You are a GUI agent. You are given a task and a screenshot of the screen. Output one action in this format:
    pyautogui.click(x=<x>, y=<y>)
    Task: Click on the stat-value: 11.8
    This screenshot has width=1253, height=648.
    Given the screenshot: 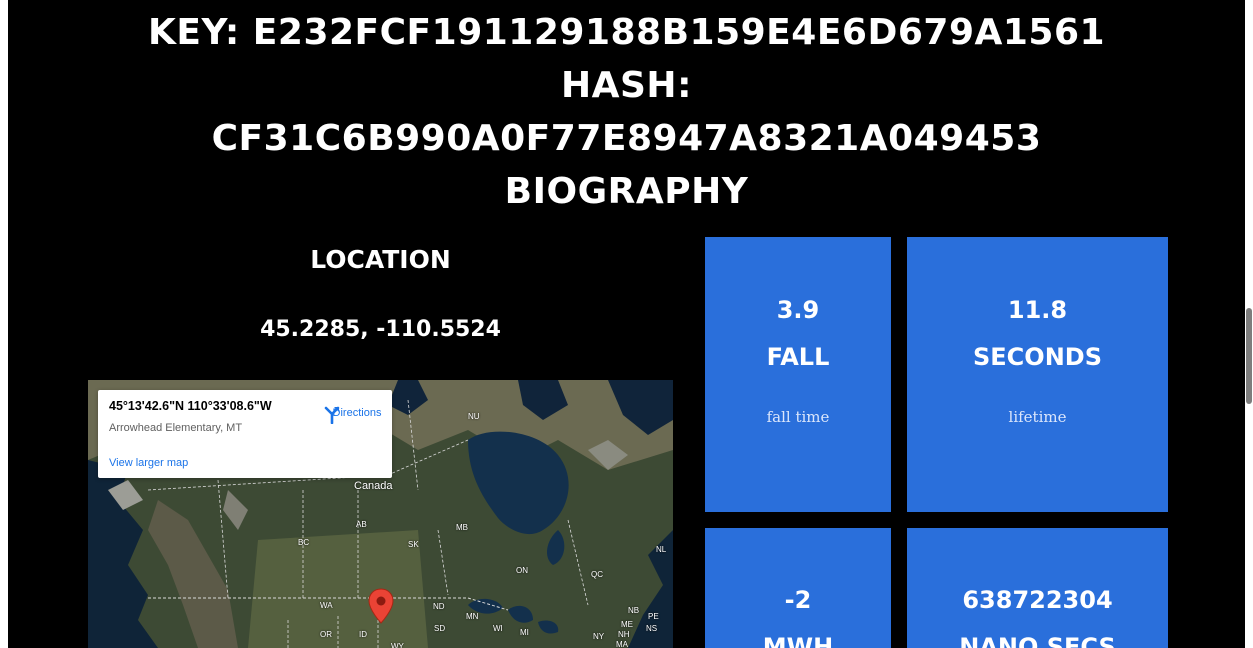 What is the action you would take?
    pyautogui.click(x=1037, y=310)
    